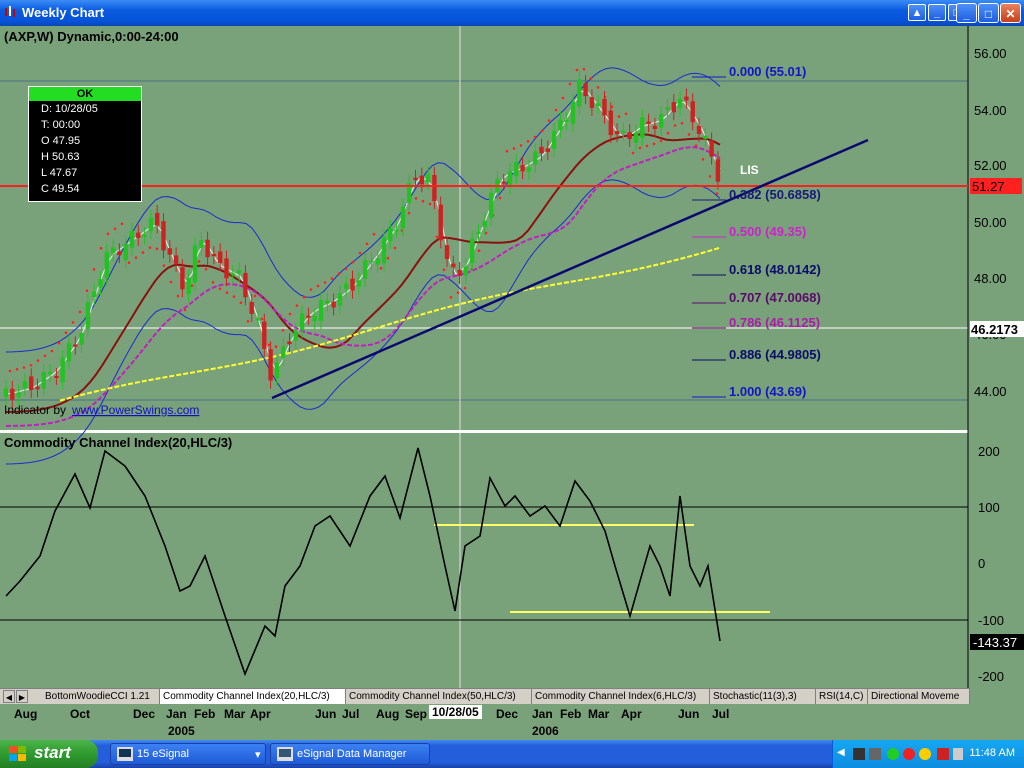  What do you see at coordinates (1010, 13) in the screenshot?
I see `close-button: ✕` at bounding box center [1010, 13].